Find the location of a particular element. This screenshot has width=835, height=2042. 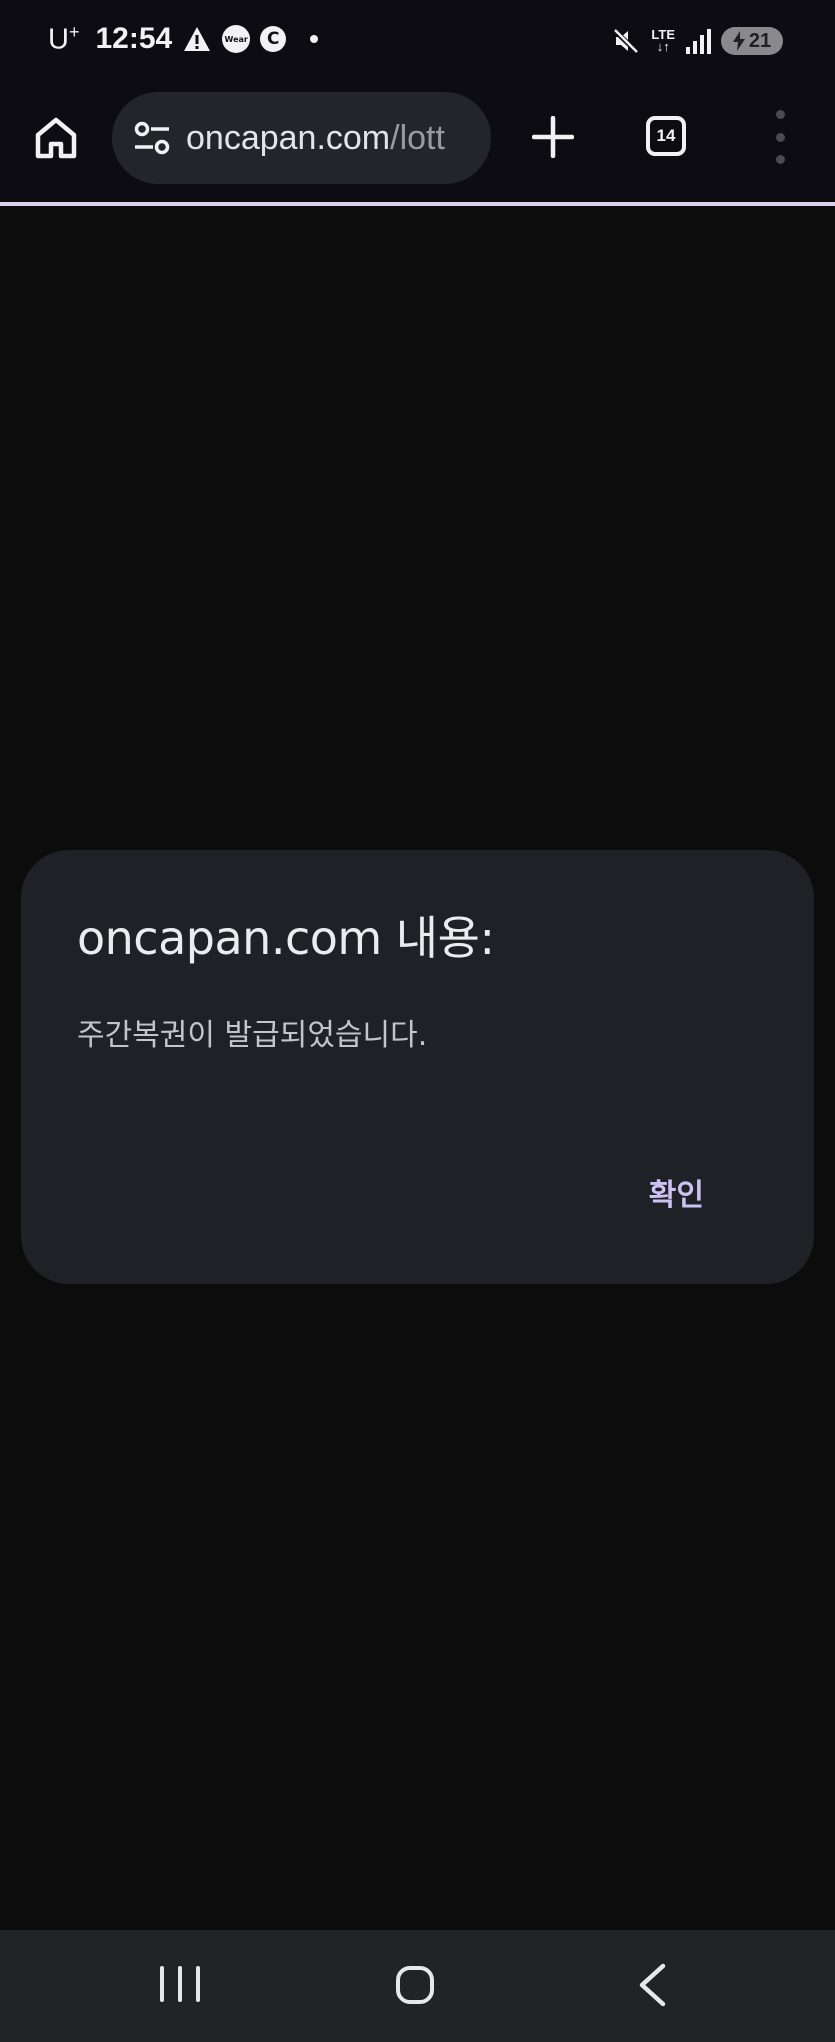

c-app-icon: C is located at coordinates (273, 39).